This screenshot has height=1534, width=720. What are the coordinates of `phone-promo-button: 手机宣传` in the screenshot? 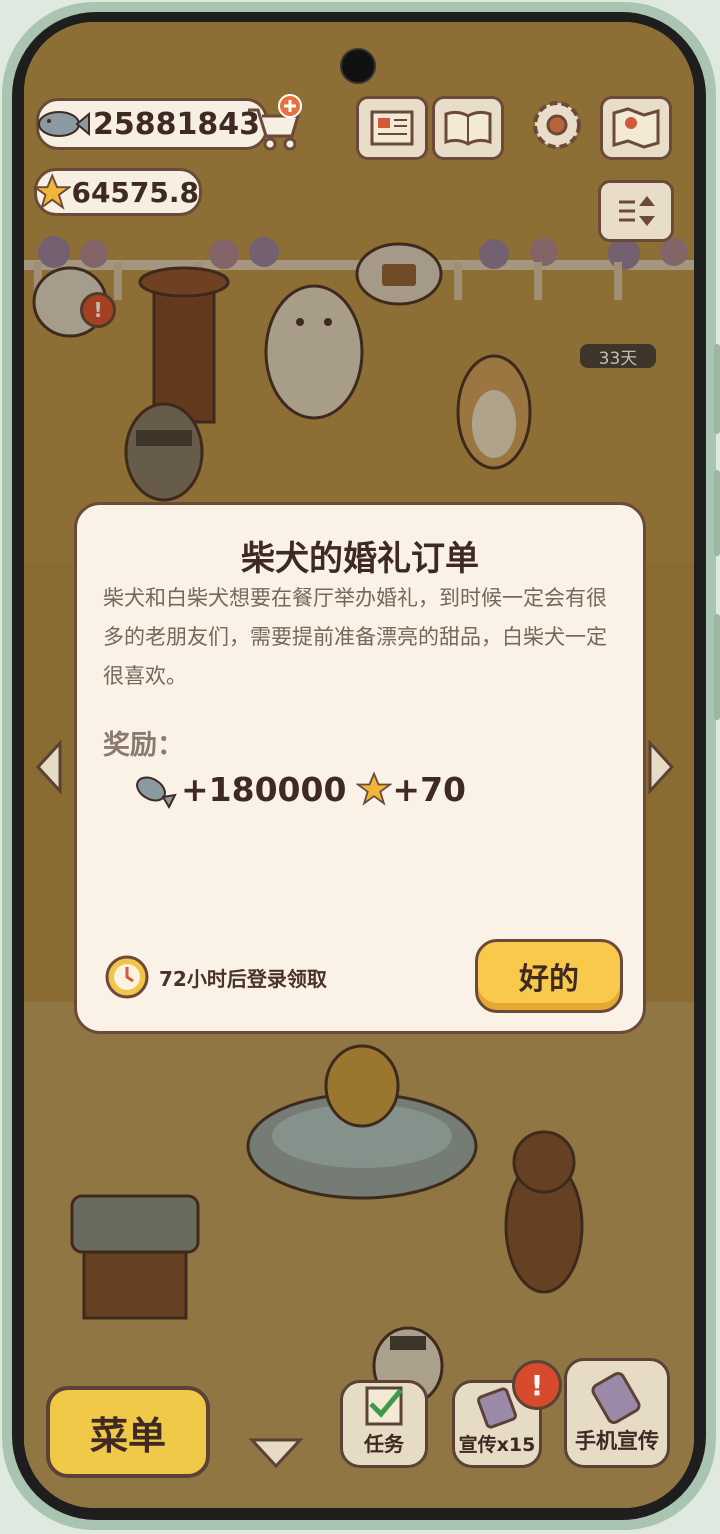 It's located at (617, 1413).